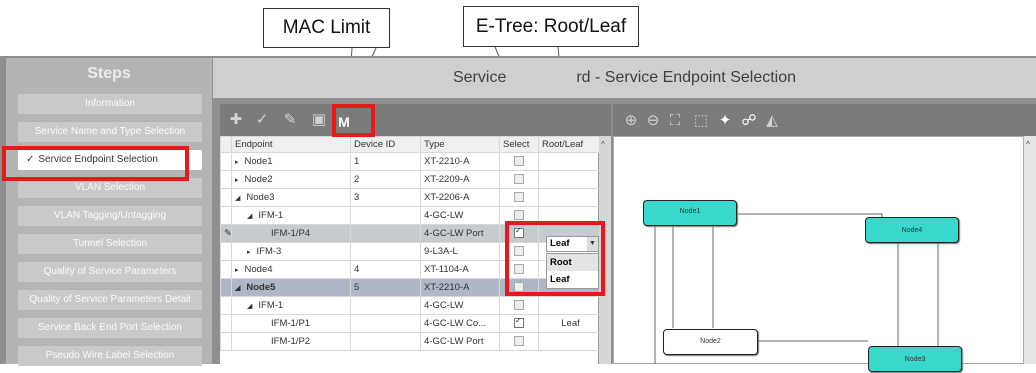 The width and height of the screenshot is (1036, 373). I want to click on endpoint-name: IFM-1, so click(271, 305).